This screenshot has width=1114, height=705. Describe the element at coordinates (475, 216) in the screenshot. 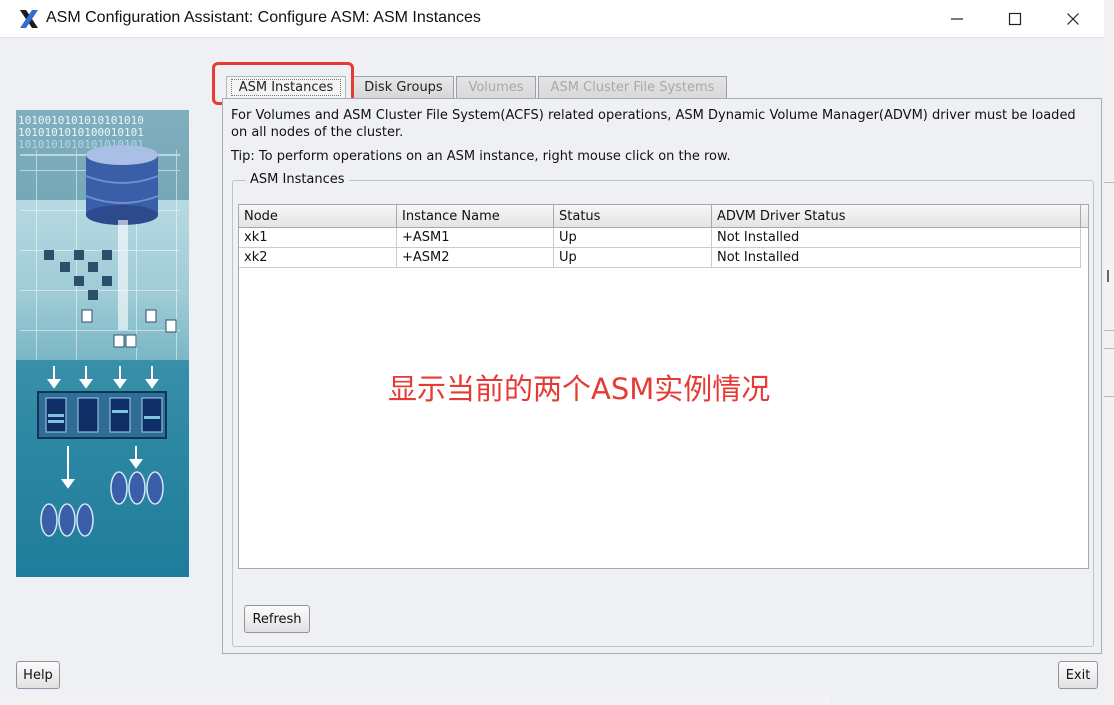

I see `column-header-instance-name: Instance Name` at that location.